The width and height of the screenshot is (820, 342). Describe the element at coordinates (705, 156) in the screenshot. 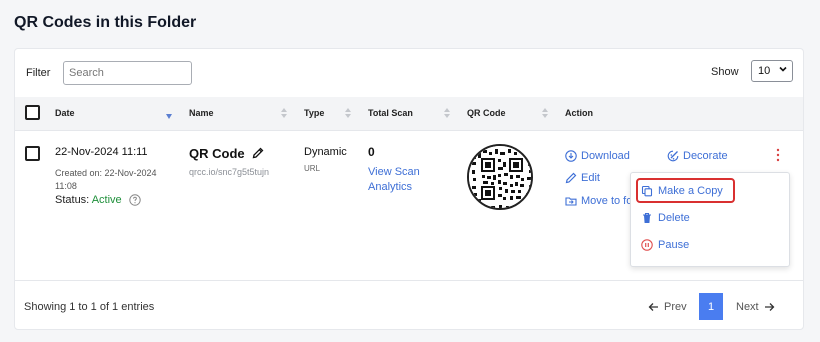

I see `decorate-label: Decorate` at that location.